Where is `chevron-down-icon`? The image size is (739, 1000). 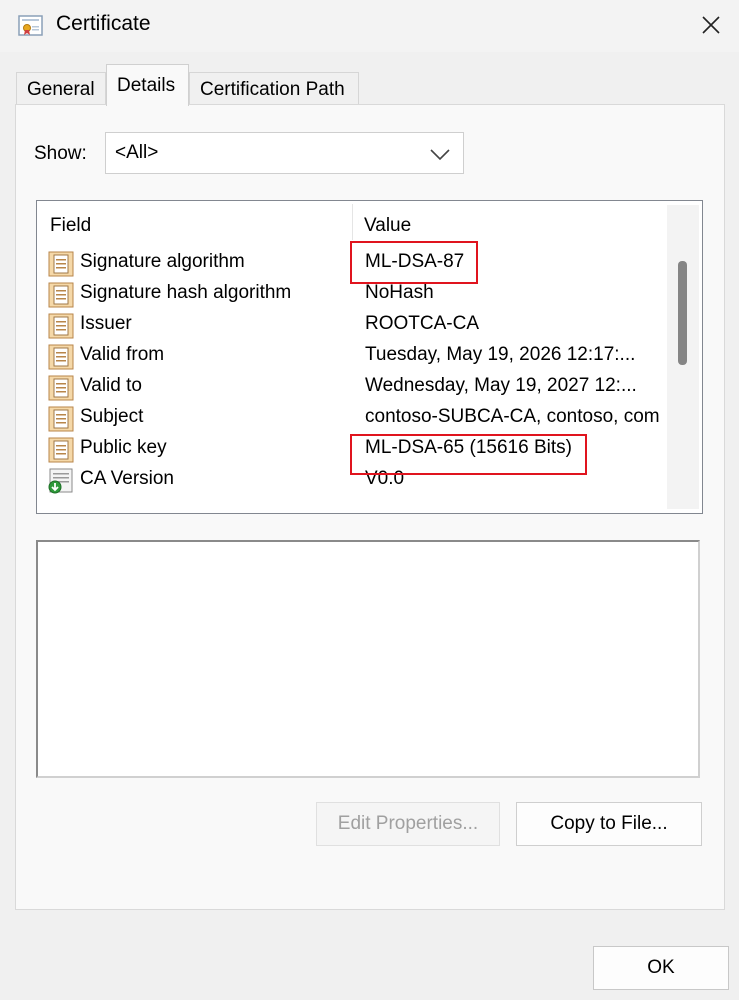 chevron-down-icon is located at coordinates (440, 155).